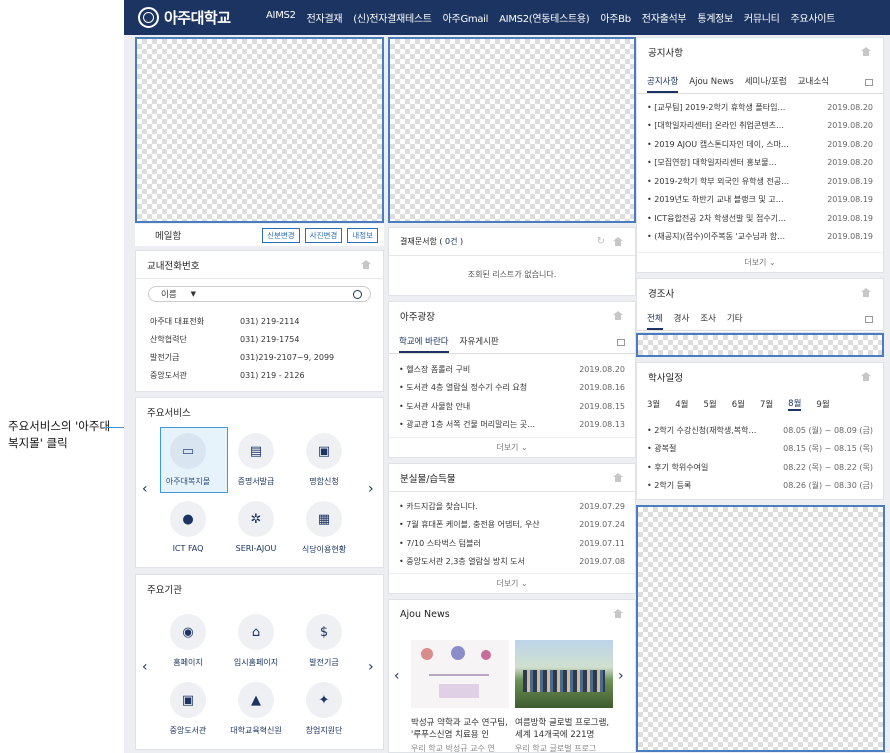 Image resolution: width=890 pixels, height=753 pixels. I want to click on list-item: • 2019년도 하반기 교내 블랭크 및 고… 2019.08.19, so click(760, 200).